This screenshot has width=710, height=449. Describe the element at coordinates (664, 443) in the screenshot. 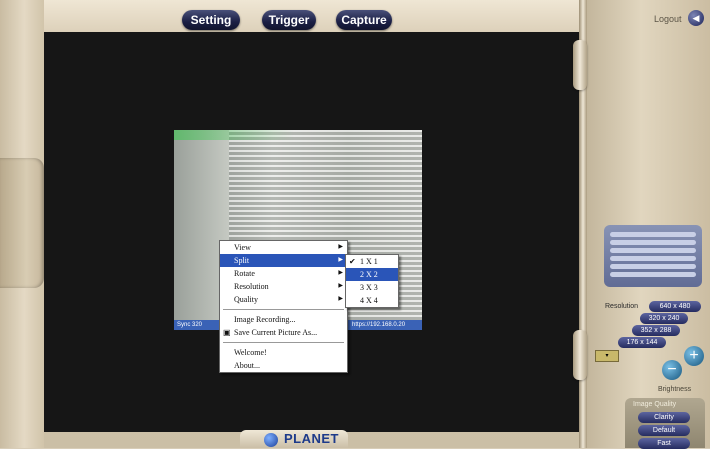

I see `quality-fast-button: Fast` at that location.